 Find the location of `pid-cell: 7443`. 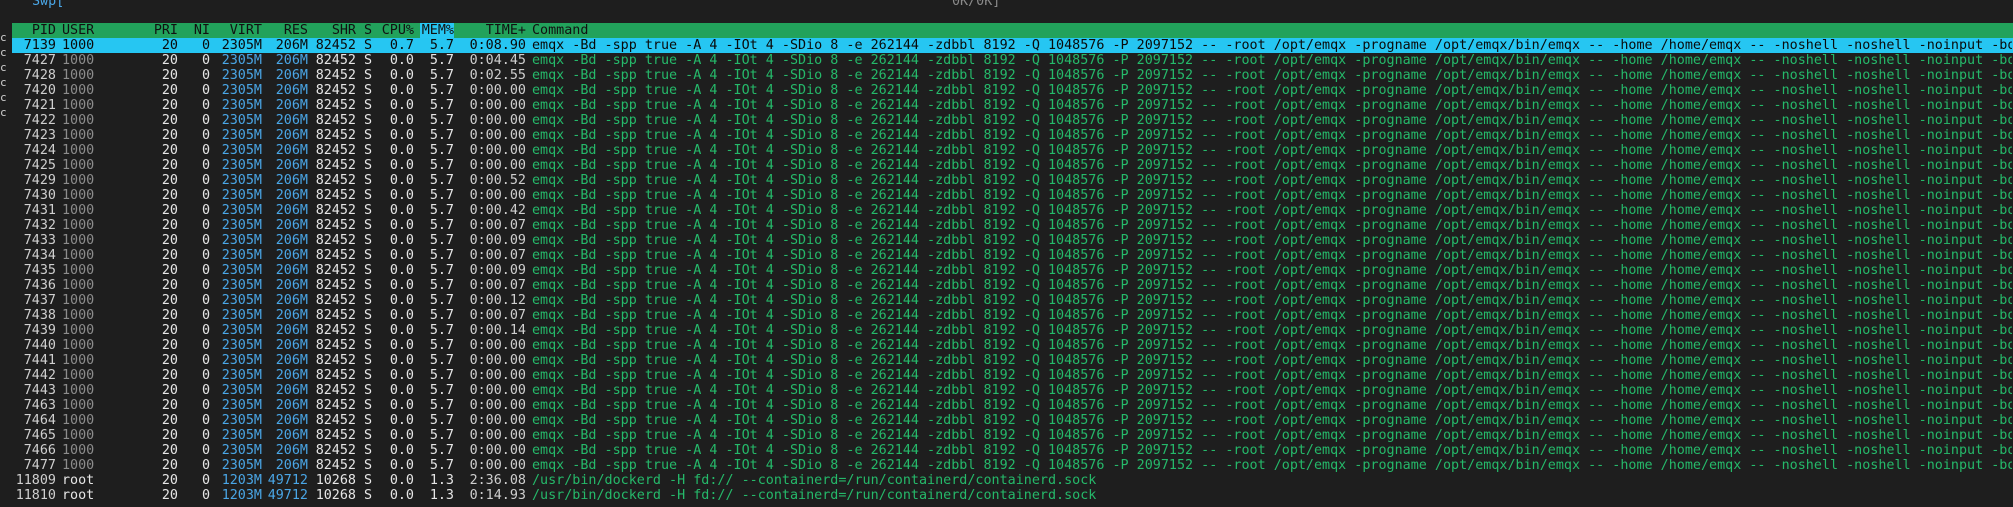

pid-cell: 7443 is located at coordinates (39, 390).